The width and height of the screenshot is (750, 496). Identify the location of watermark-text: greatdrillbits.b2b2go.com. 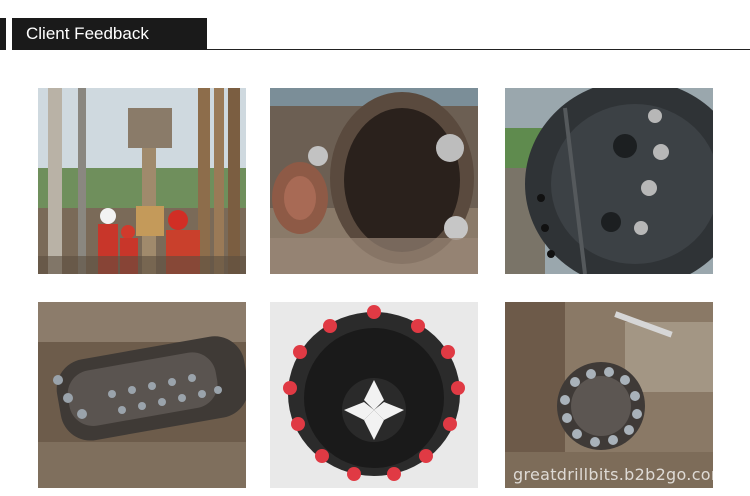
(620, 474).